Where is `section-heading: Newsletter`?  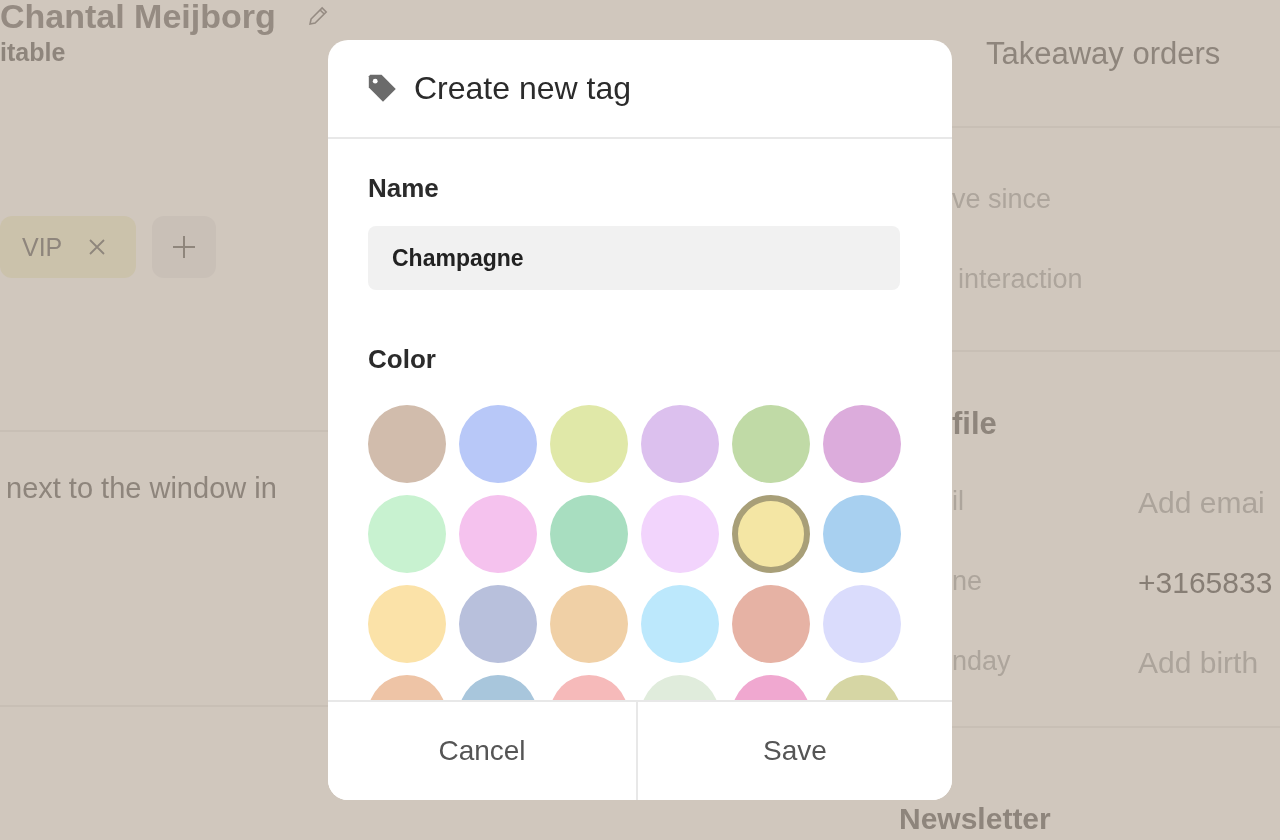
section-heading: Newsletter is located at coordinates (975, 819).